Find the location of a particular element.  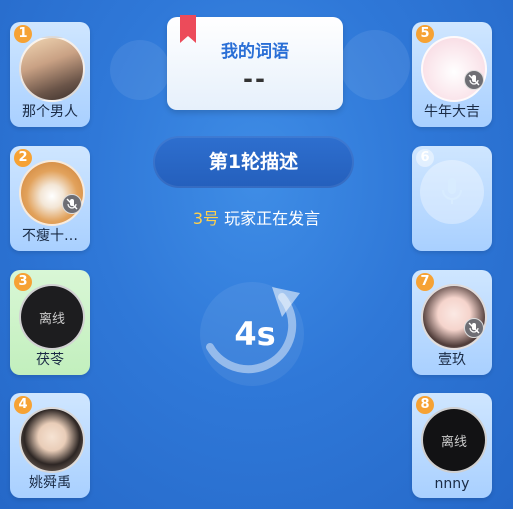

player-name: 姚舜禹 is located at coordinates (50, 483).